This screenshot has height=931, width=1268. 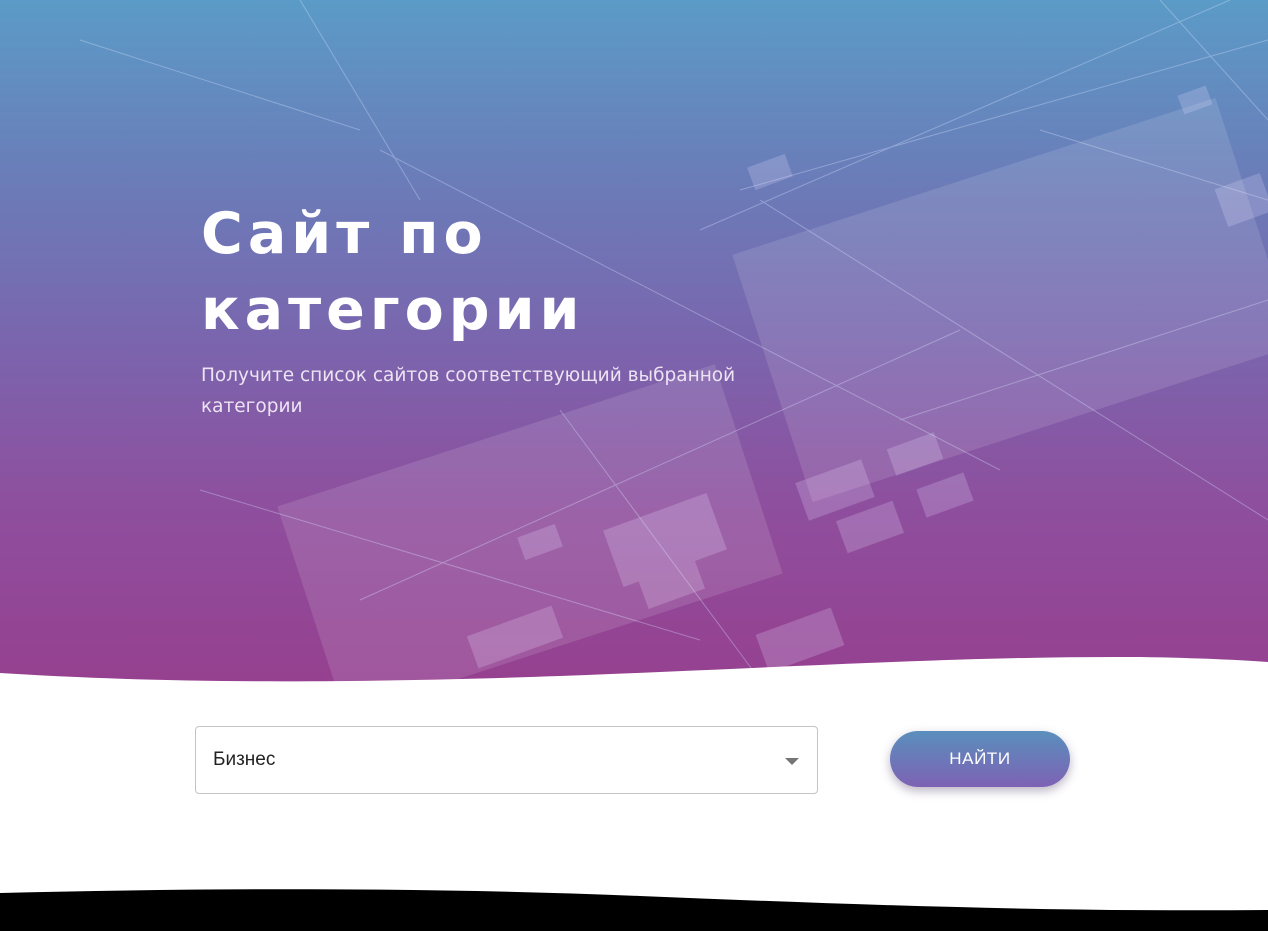 What do you see at coordinates (393, 272) in the screenshot?
I see `page-title: Сайт по категории` at bounding box center [393, 272].